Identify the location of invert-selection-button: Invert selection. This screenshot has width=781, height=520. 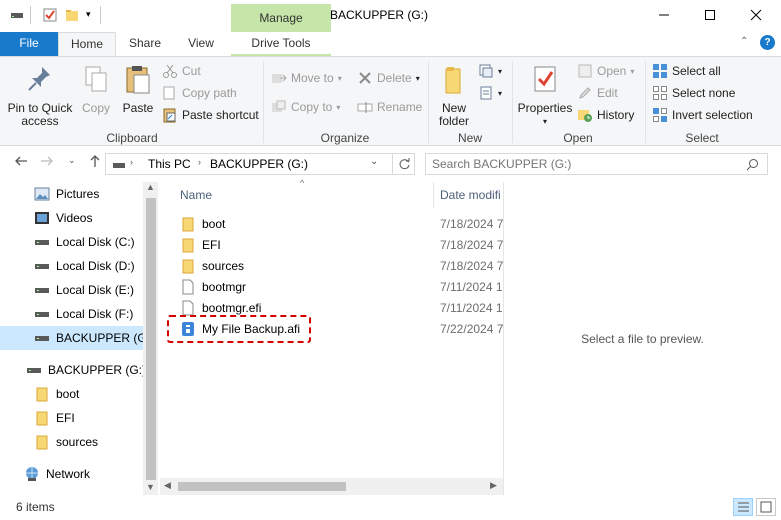
(702, 115).